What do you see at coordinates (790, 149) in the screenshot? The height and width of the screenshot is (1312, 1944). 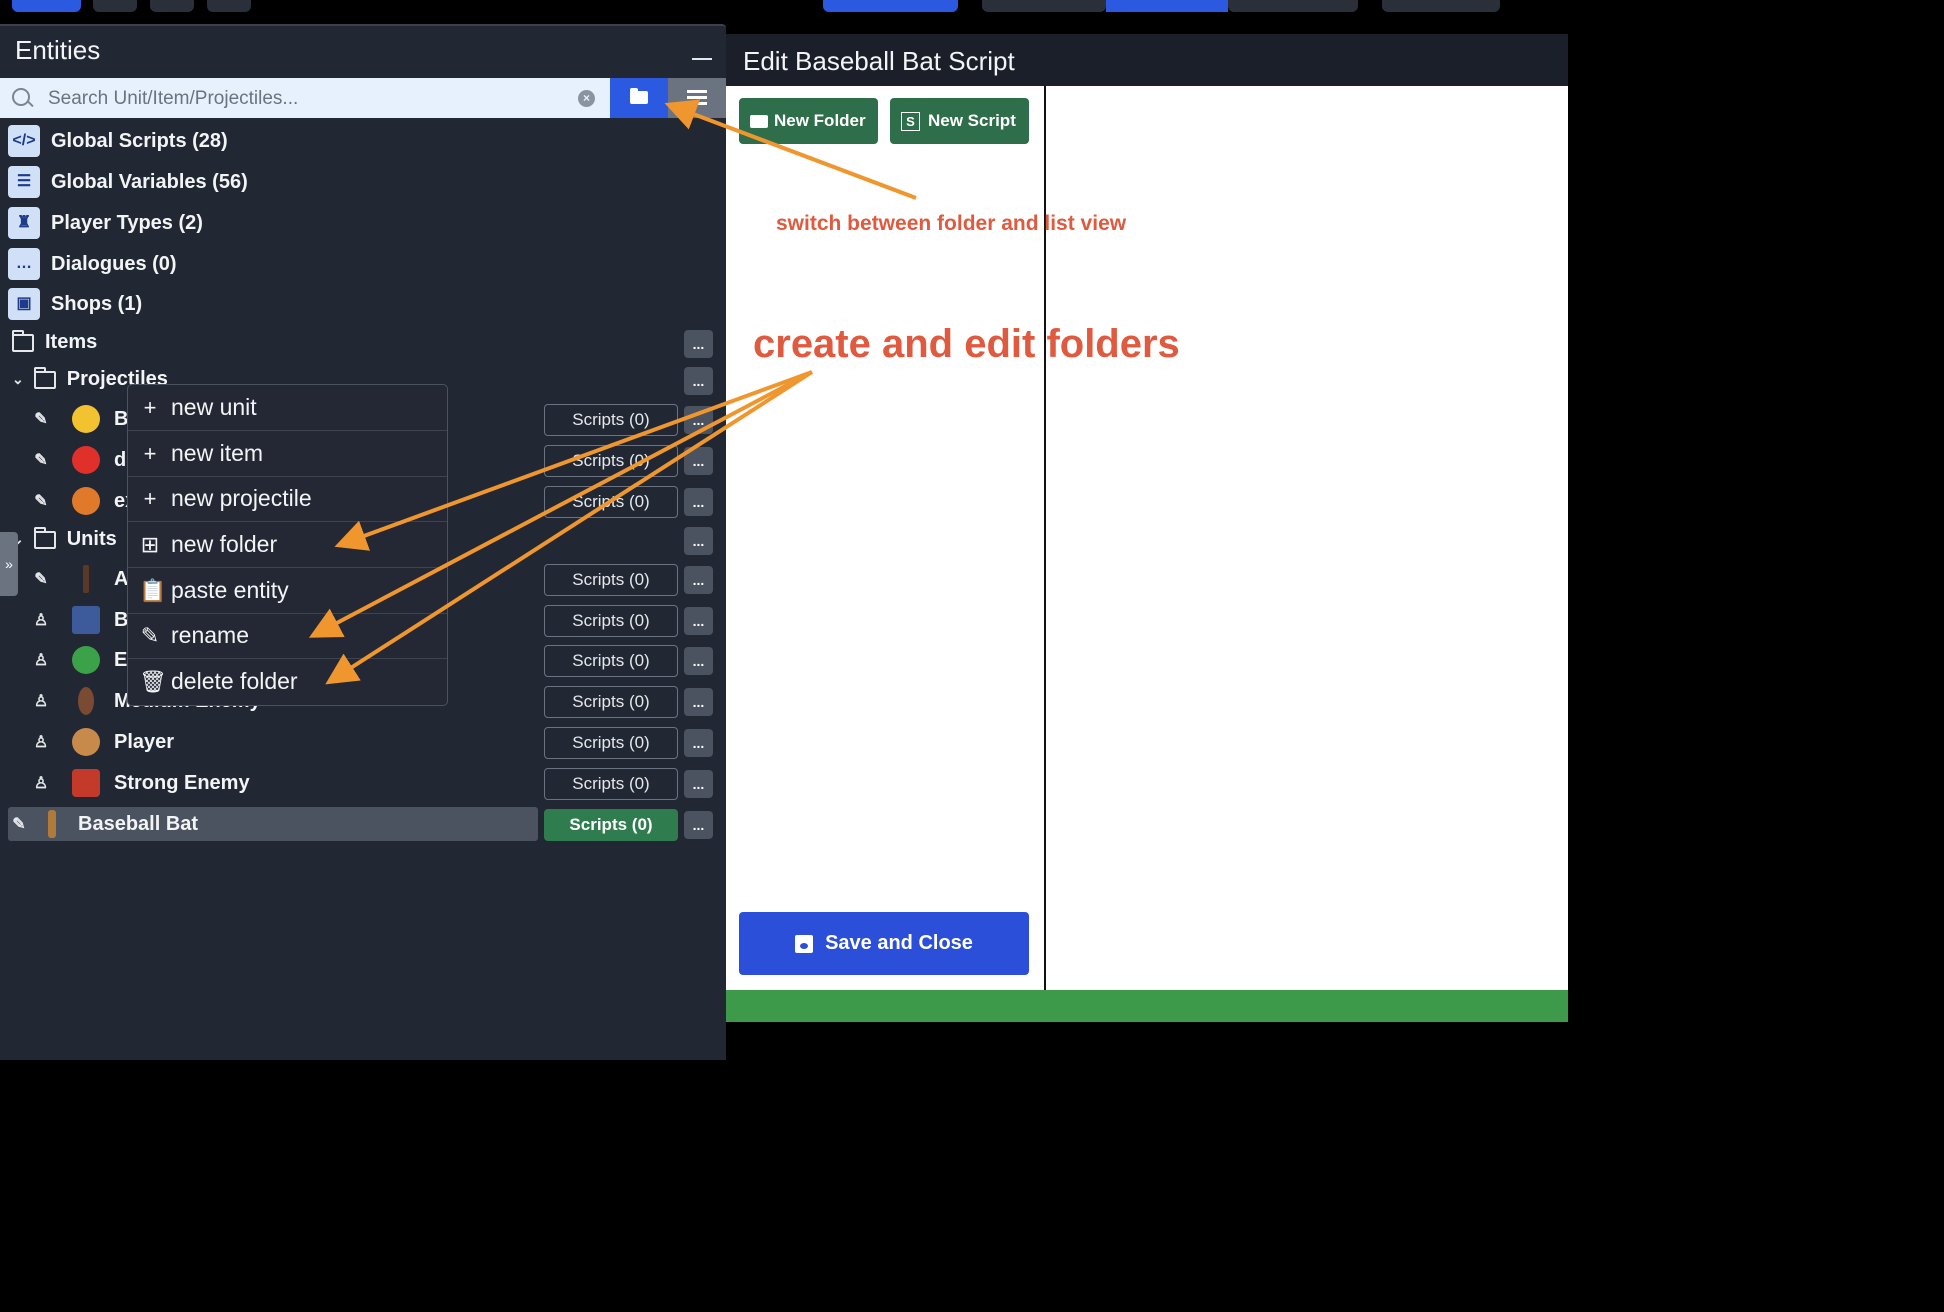 I see `arrow-to-view-buttons` at bounding box center [790, 149].